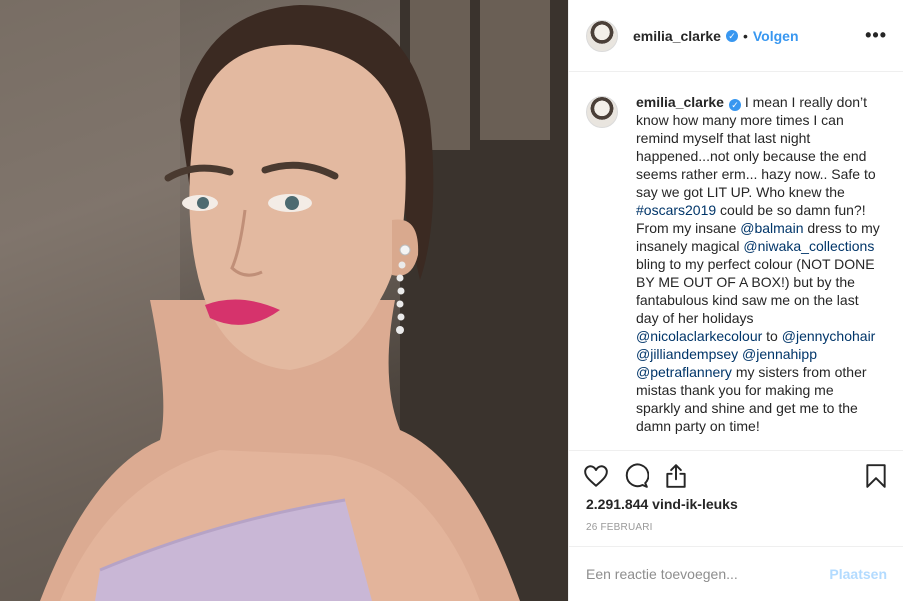 The width and height of the screenshot is (903, 601). Describe the element at coordinates (684, 372) in the screenshot. I see `mention-link: @petraflannery` at that location.